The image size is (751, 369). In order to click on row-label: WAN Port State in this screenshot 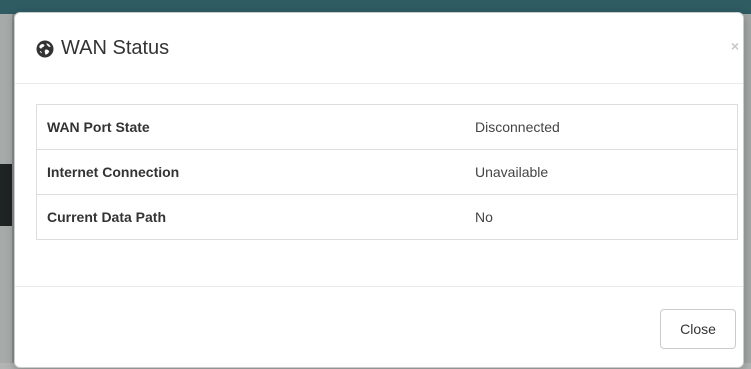, I will do `click(98, 127)`.